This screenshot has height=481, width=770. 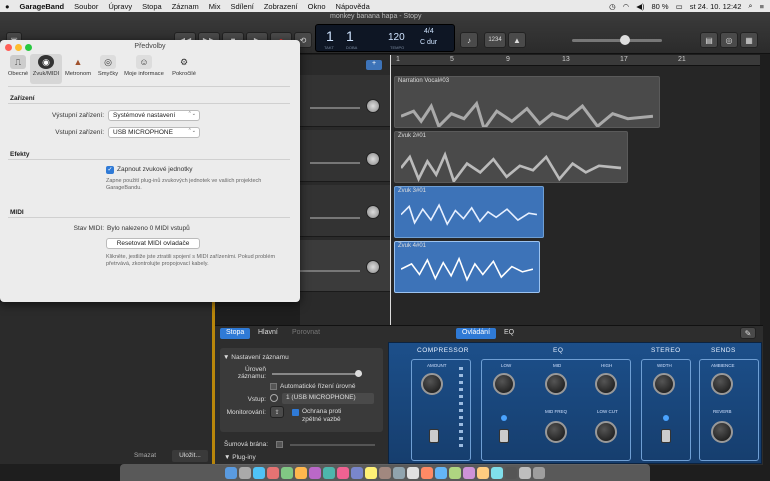 I want to click on finder-icon, so click(x=231, y=472).